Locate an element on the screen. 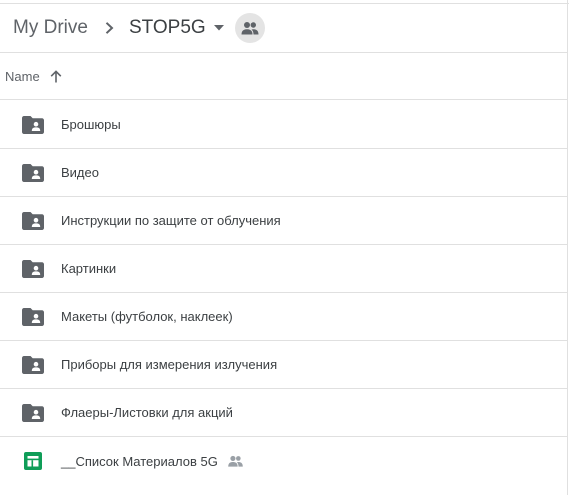 The width and height of the screenshot is (569, 495). file-name: Приборы для измерения излучения is located at coordinates (169, 364).